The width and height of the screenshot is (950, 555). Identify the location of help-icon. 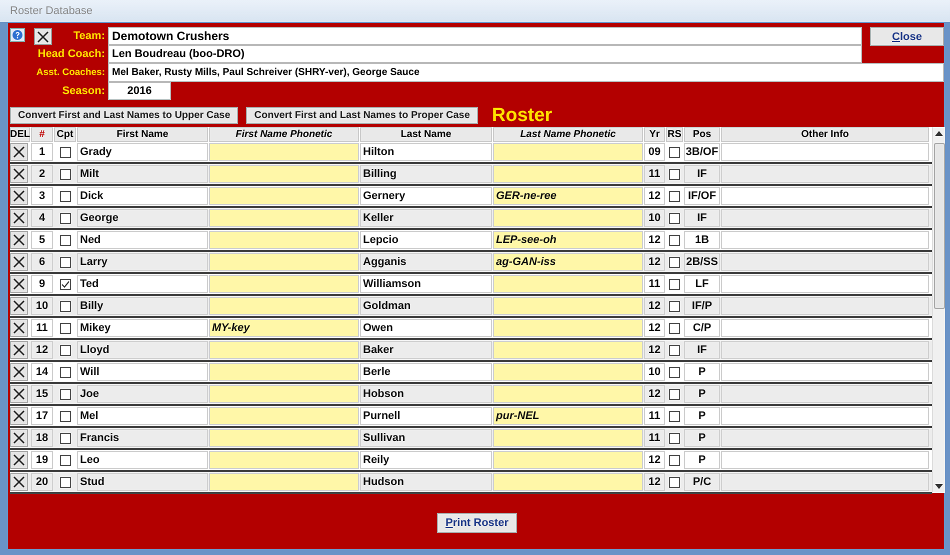
(17, 35).